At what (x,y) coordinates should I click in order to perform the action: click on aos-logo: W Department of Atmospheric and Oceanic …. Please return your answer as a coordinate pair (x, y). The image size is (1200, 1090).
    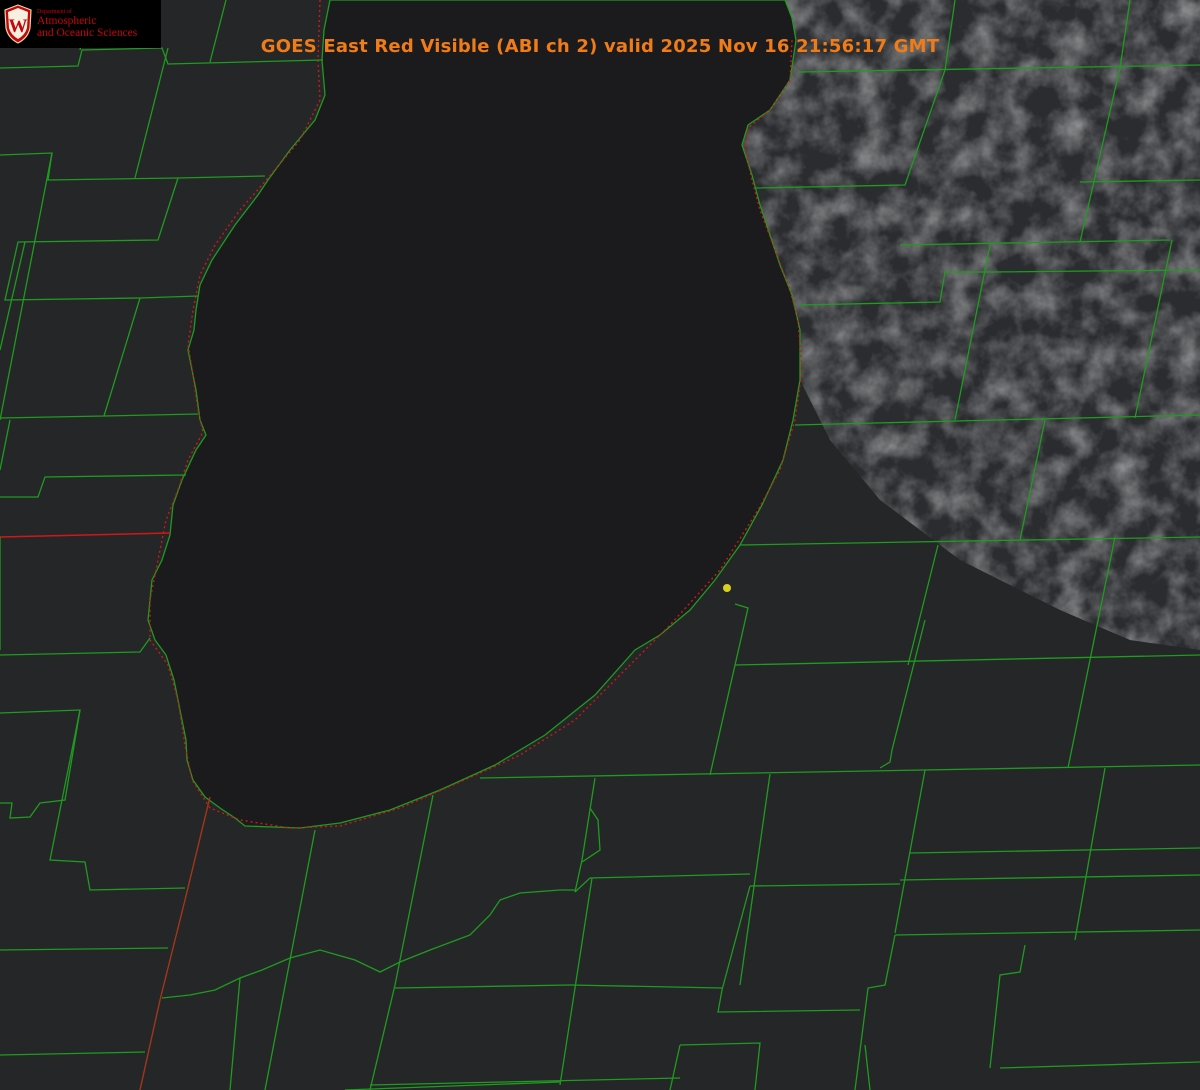
    Looking at the image, I should click on (80, 24).